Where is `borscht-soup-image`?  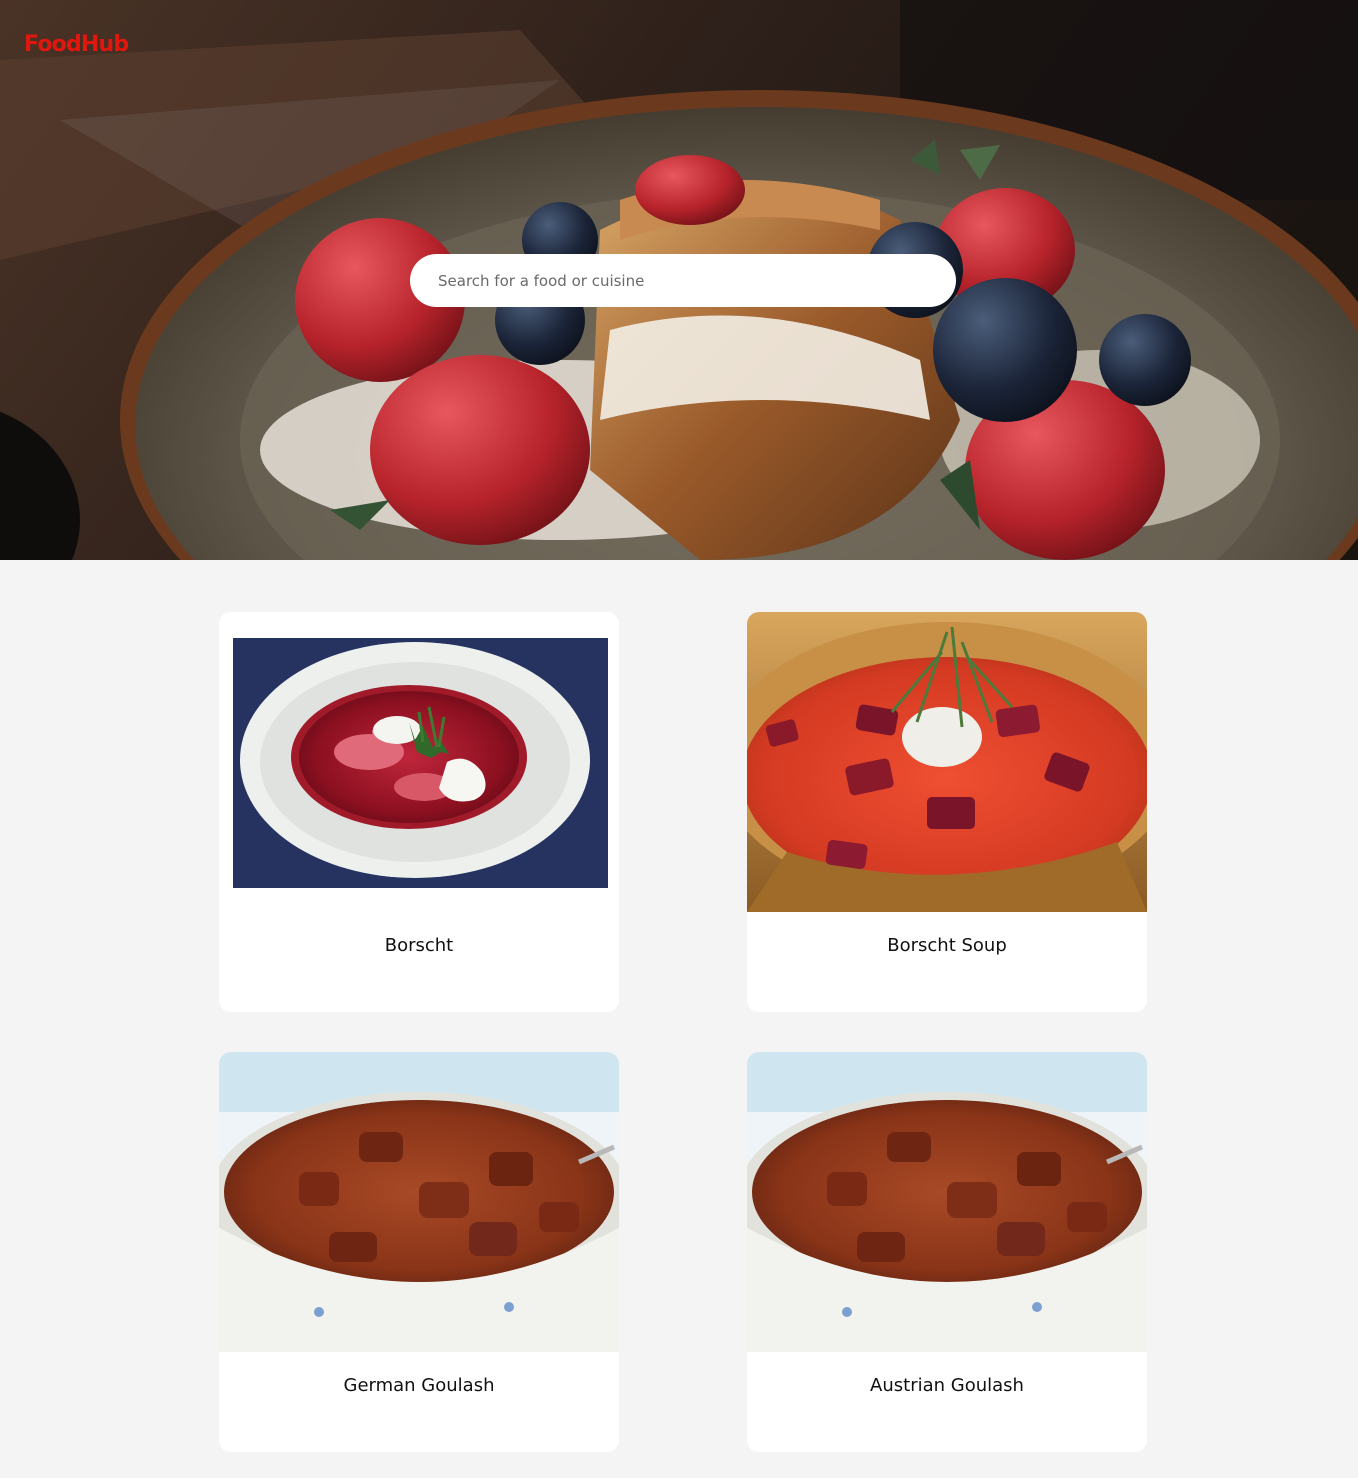
borscht-soup-image is located at coordinates (947, 762).